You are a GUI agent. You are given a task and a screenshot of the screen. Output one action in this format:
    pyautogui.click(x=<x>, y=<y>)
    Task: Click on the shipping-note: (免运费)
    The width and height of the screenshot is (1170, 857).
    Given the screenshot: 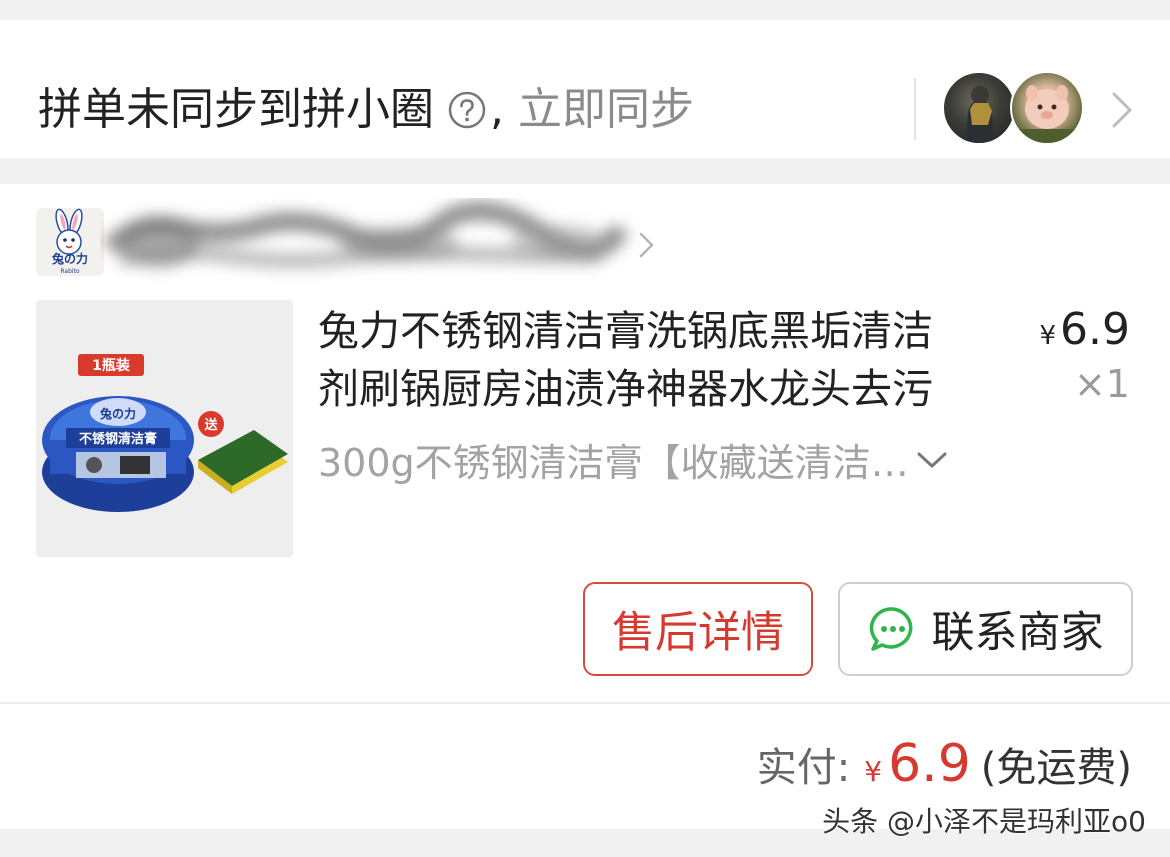 What is the action you would take?
    pyautogui.click(x=1056, y=768)
    